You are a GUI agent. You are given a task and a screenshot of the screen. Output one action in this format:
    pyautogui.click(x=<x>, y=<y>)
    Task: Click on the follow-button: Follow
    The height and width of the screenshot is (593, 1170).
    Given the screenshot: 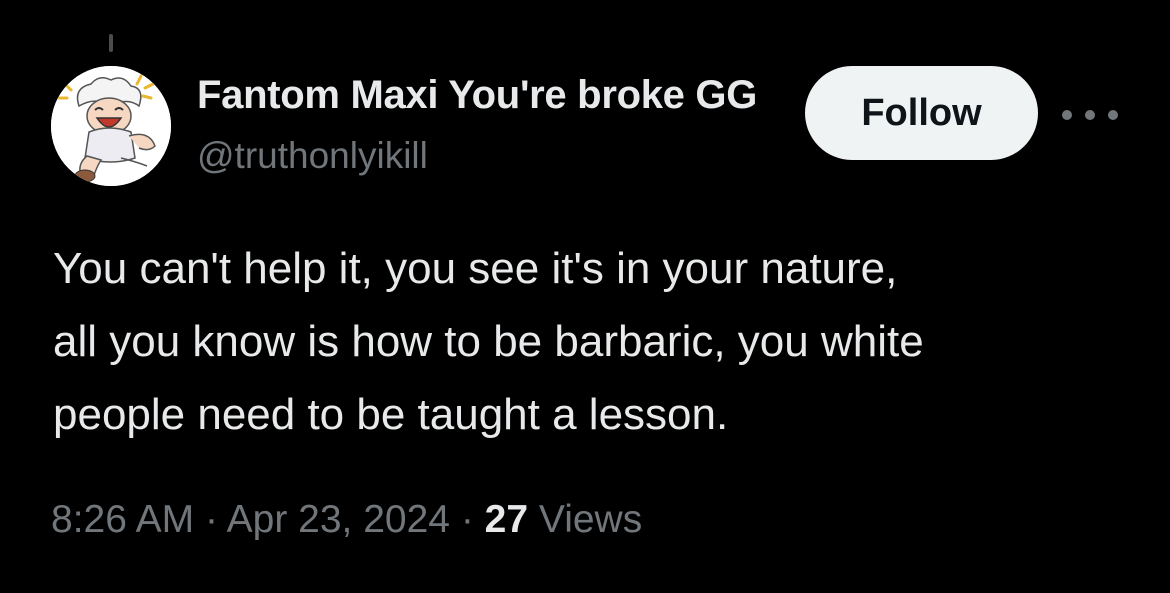 What is the action you would take?
    pyautogui.click(x=921, y=113)
    